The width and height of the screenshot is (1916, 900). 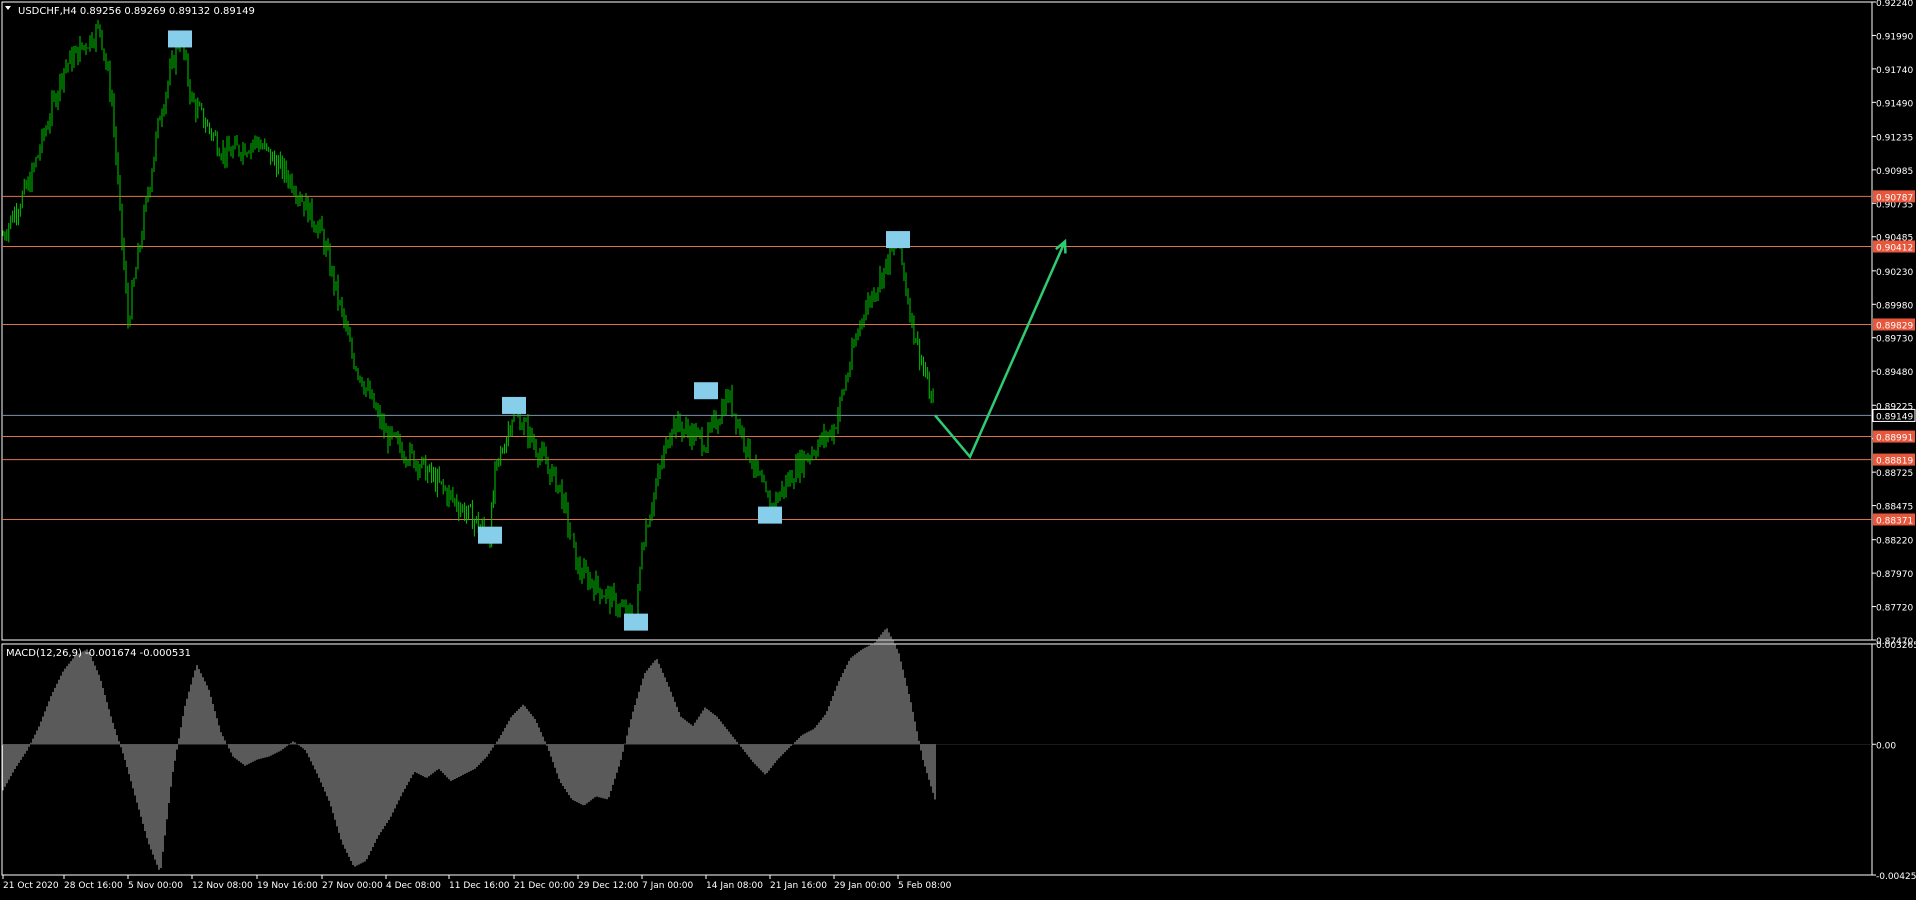 I want to click on price-tick-label: 0.90230, so click(x=1894, y=273).